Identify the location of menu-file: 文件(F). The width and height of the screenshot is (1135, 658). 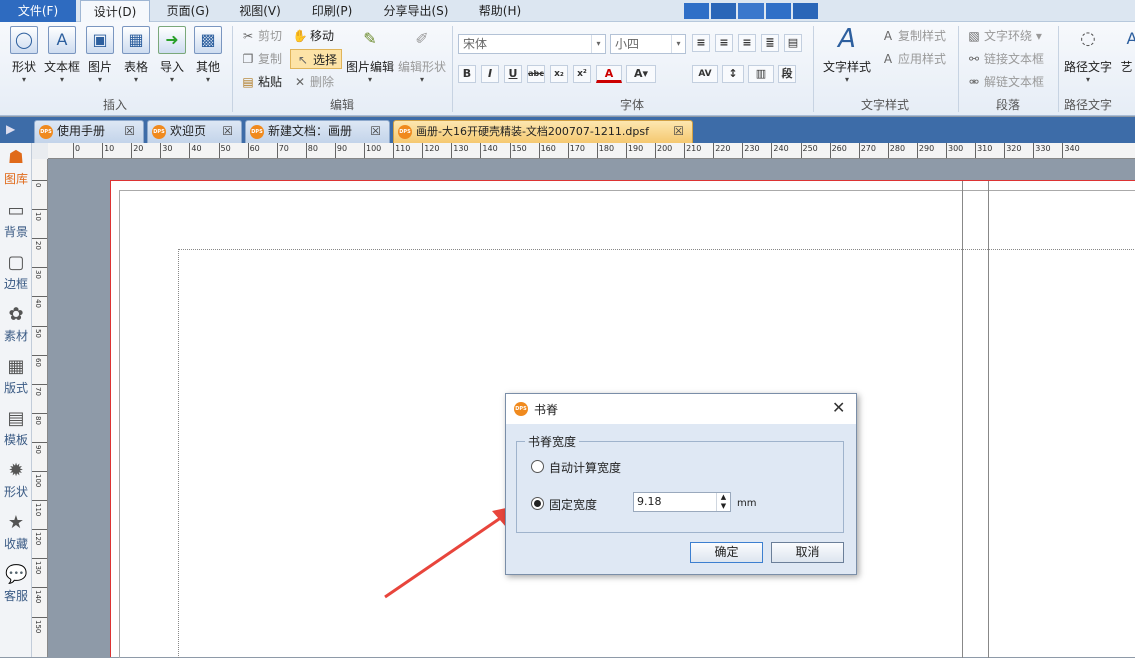
(38, 11).